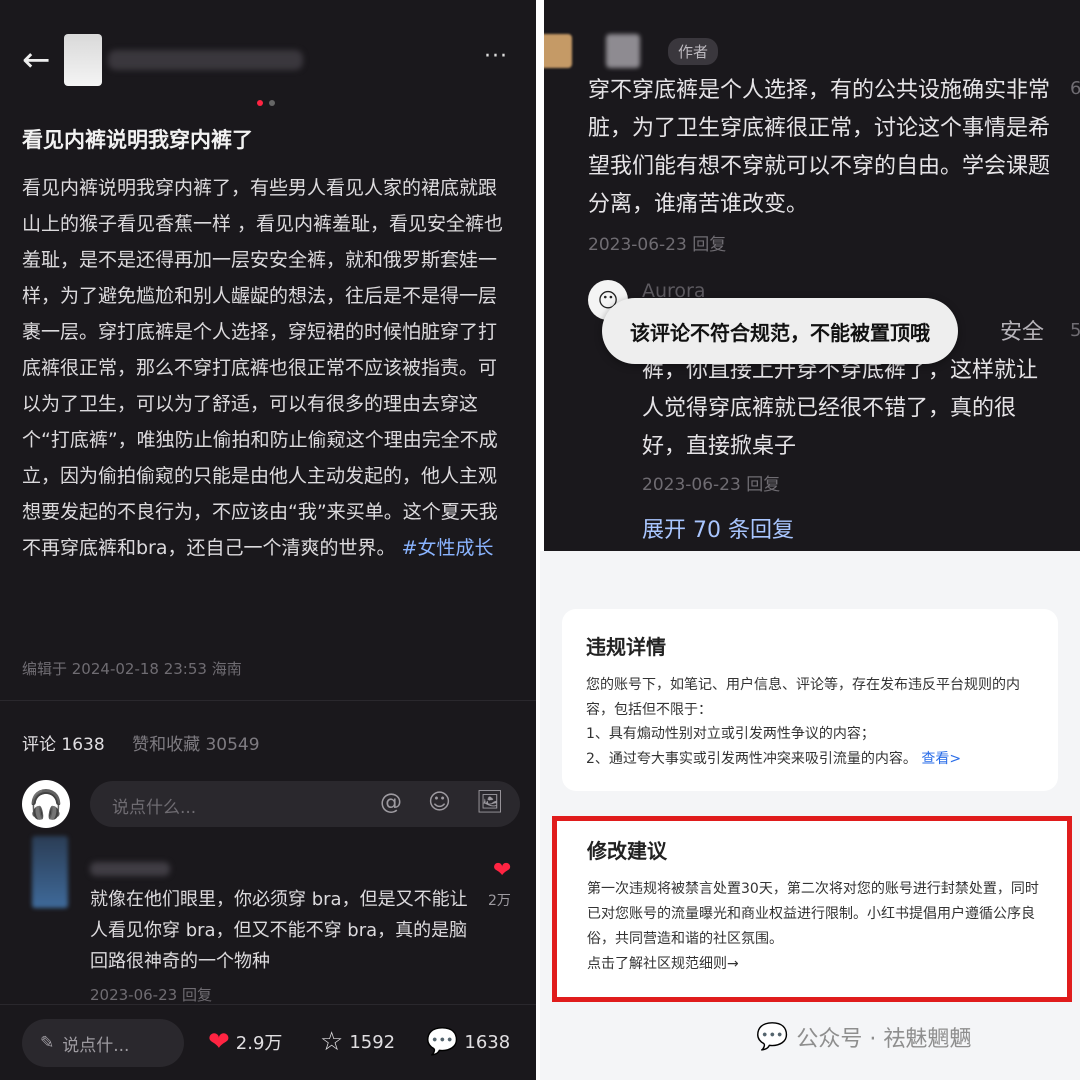  What do you see at coordinates (718, 528) in the screenshot?
I see `expand-replies-link: 展开 70 条回复` at bounding box center [718, 528].